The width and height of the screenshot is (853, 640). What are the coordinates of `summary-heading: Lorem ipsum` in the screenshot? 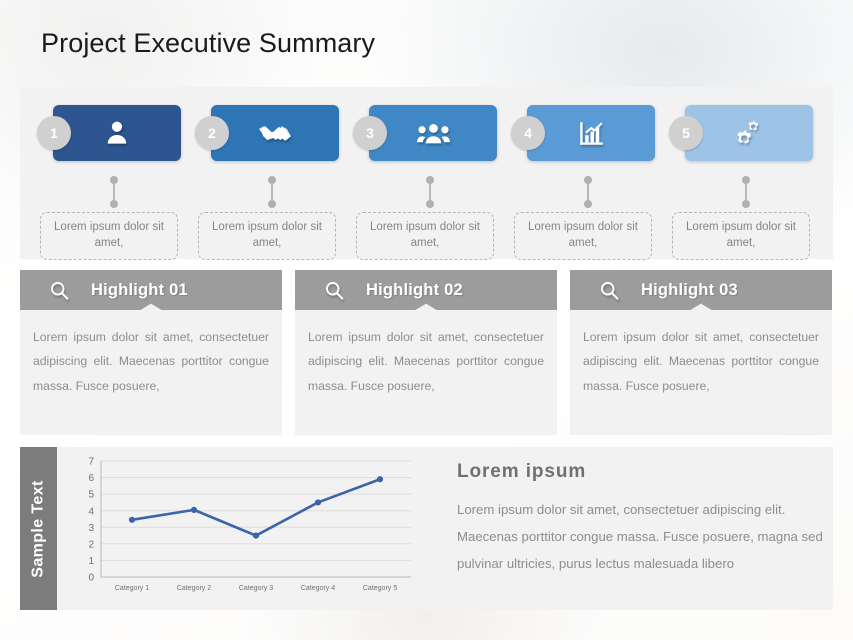 It's located at (522, 471).